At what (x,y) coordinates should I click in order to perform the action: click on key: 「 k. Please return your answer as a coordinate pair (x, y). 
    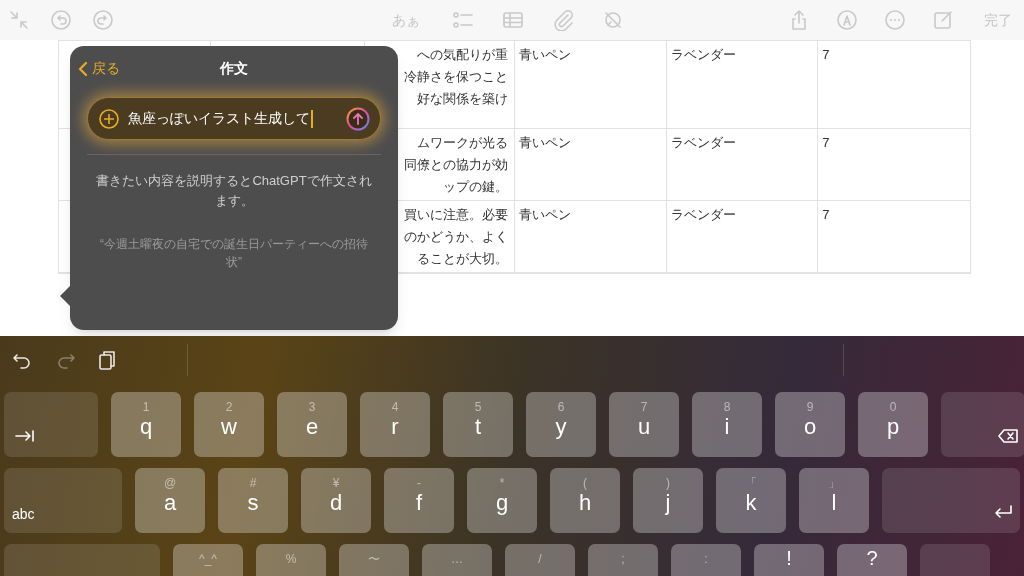
    Looking at the image, I should click on (751, 500).